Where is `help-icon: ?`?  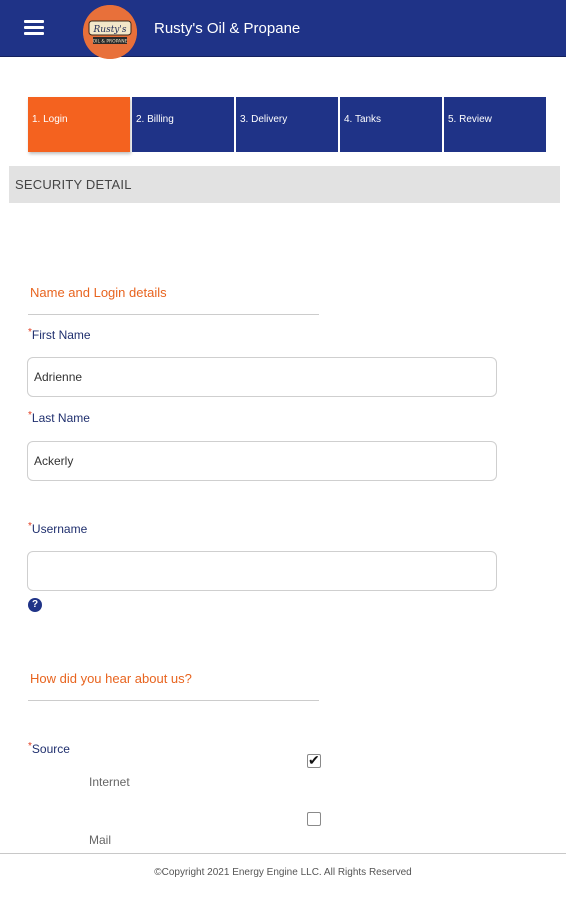 help-icon: ? is located at coordinates (35, 605).